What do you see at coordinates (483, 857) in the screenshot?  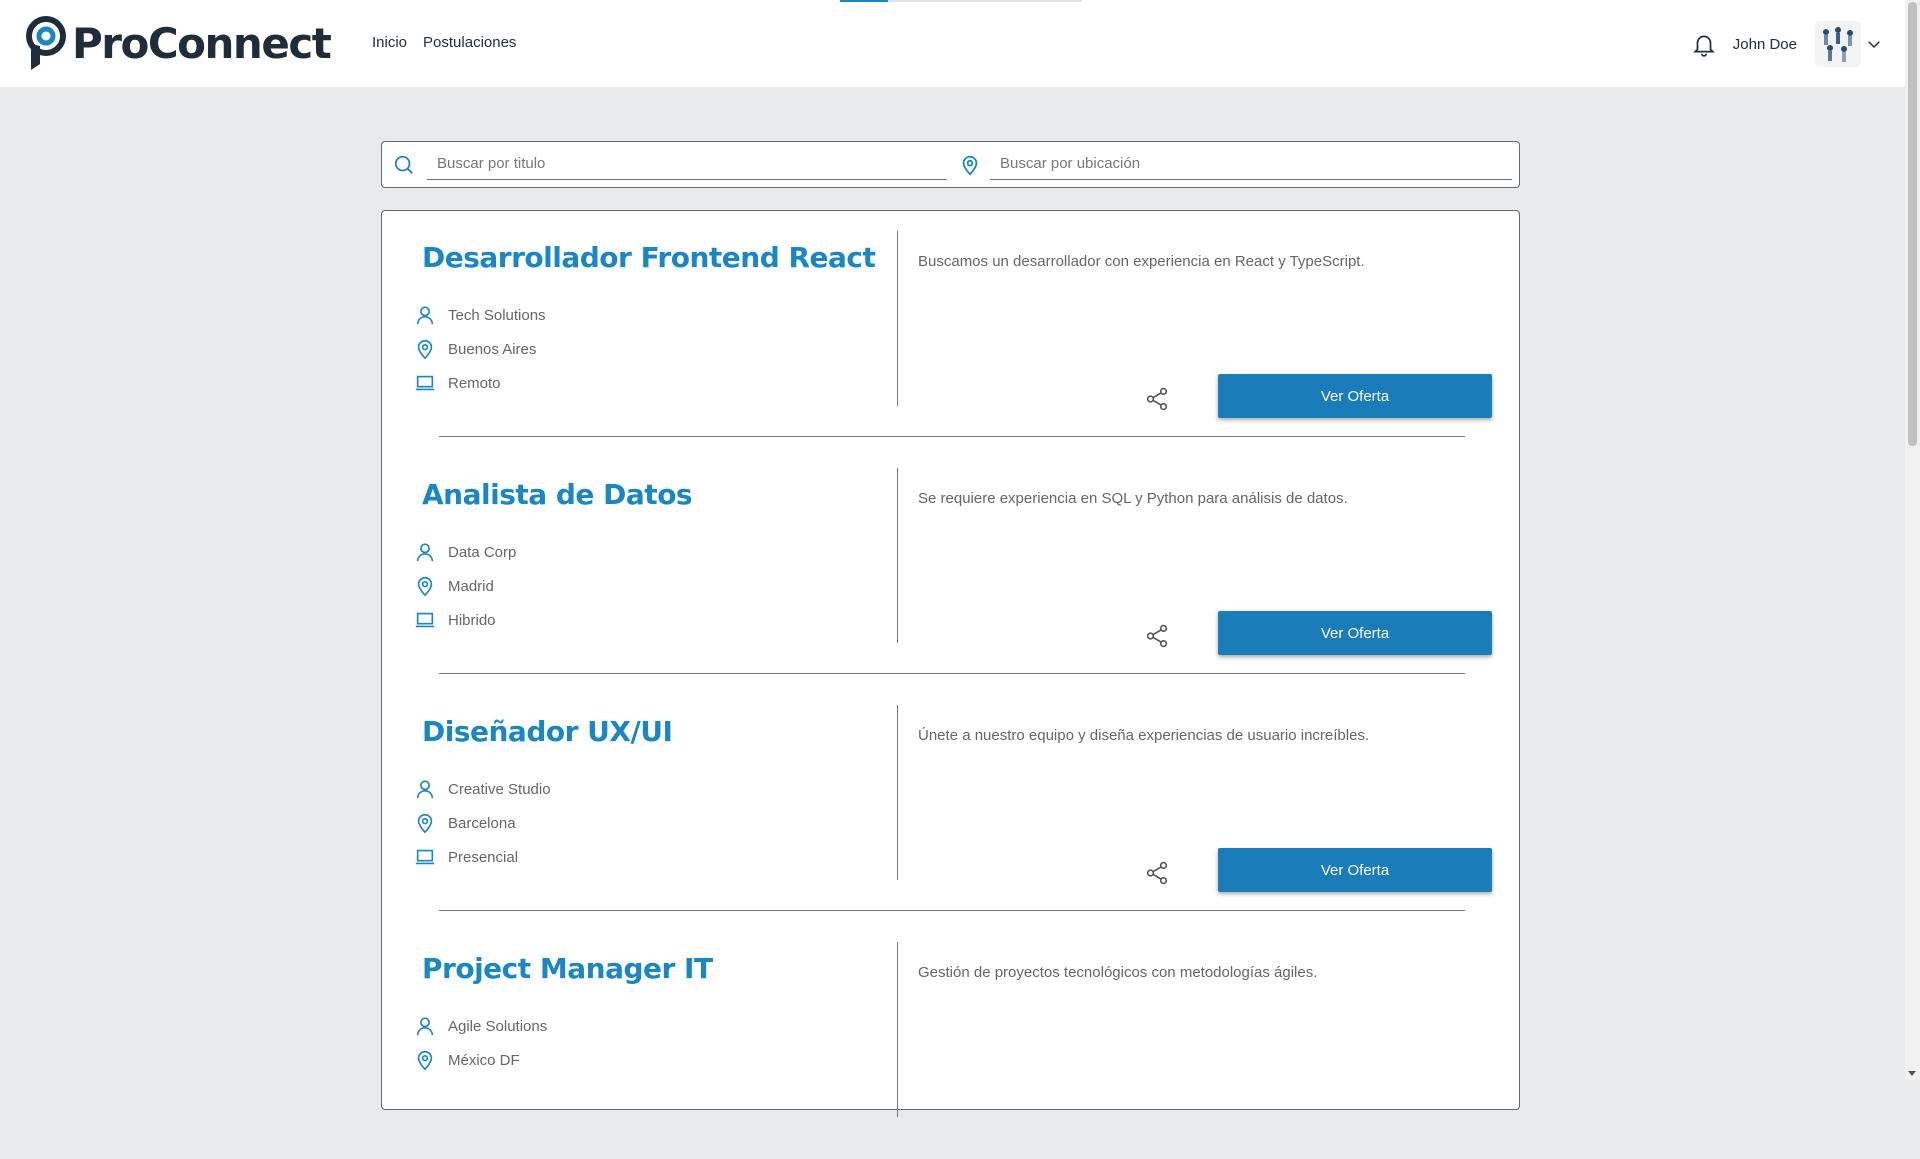 I see `modality-name: Presencial` at bounding box center [483, 857].